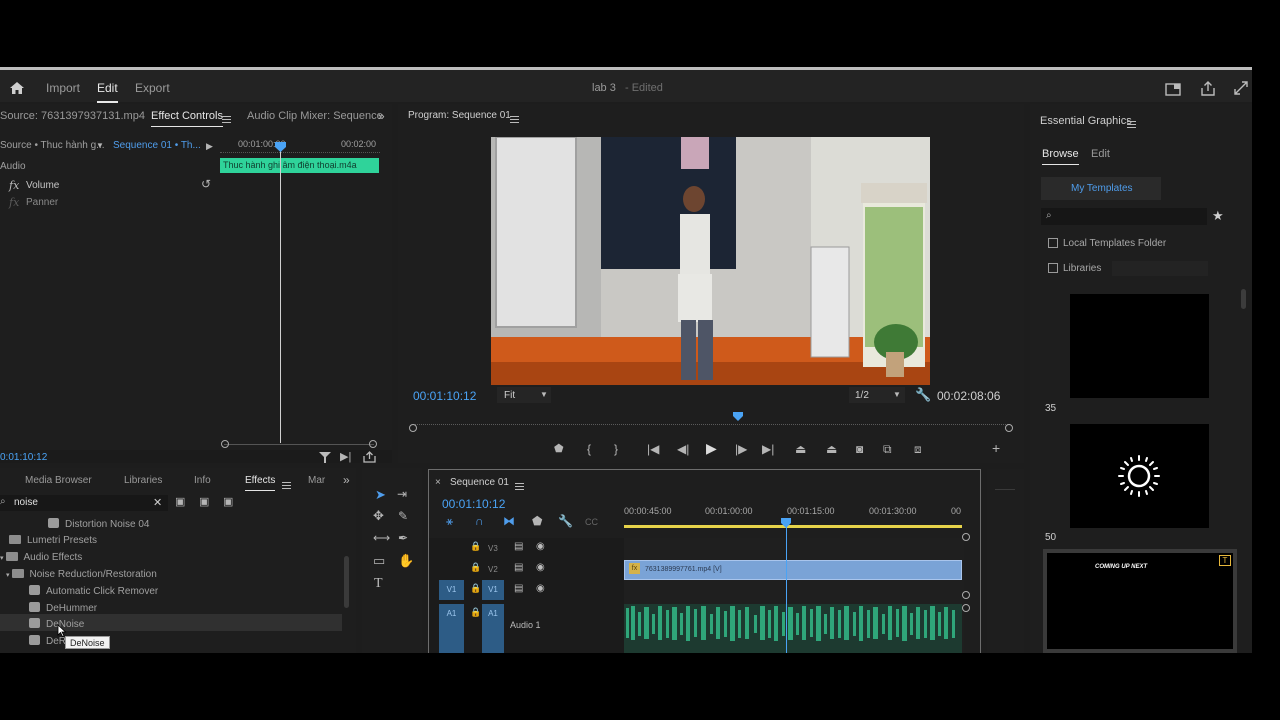  What do you see at coordinates (1208, 88) in the screenshot?
I see `share-icon` at bounding box center [1208, 88].